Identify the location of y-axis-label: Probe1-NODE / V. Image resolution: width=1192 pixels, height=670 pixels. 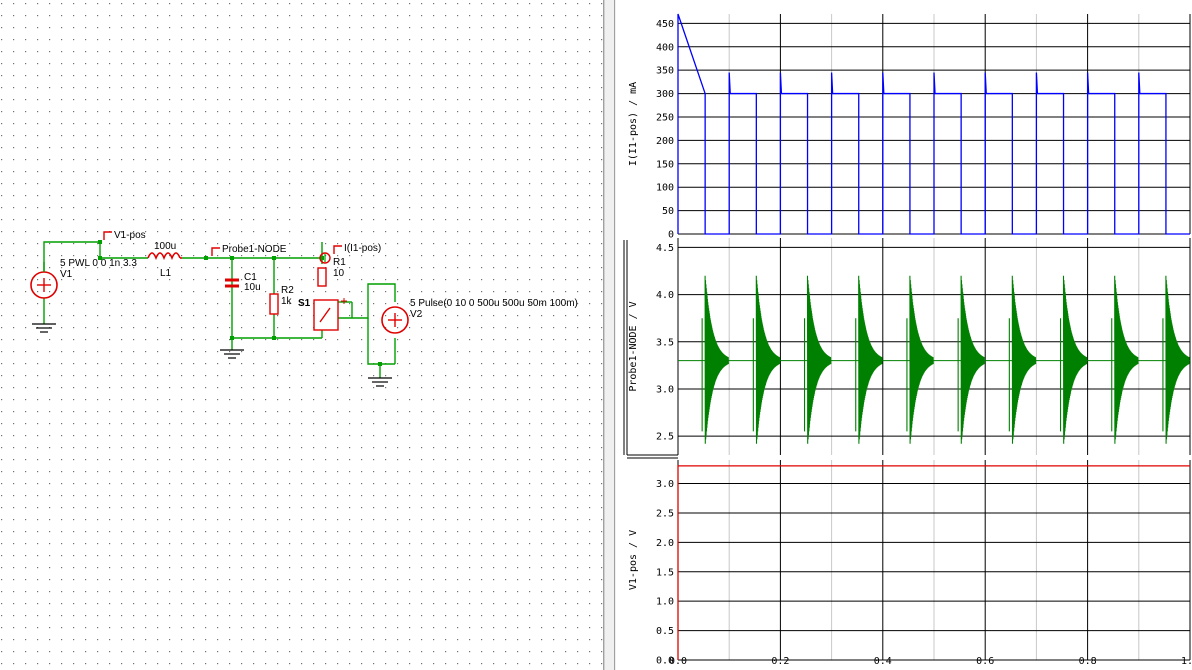
(633, 346).